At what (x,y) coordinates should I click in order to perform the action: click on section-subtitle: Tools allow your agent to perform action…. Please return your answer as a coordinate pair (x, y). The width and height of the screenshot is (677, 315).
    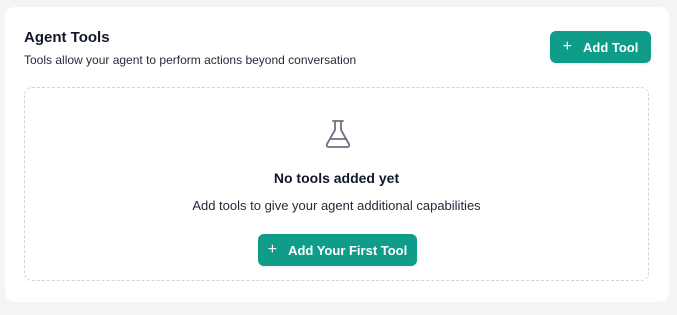
    Looking at the image, I should click on (190, 60).